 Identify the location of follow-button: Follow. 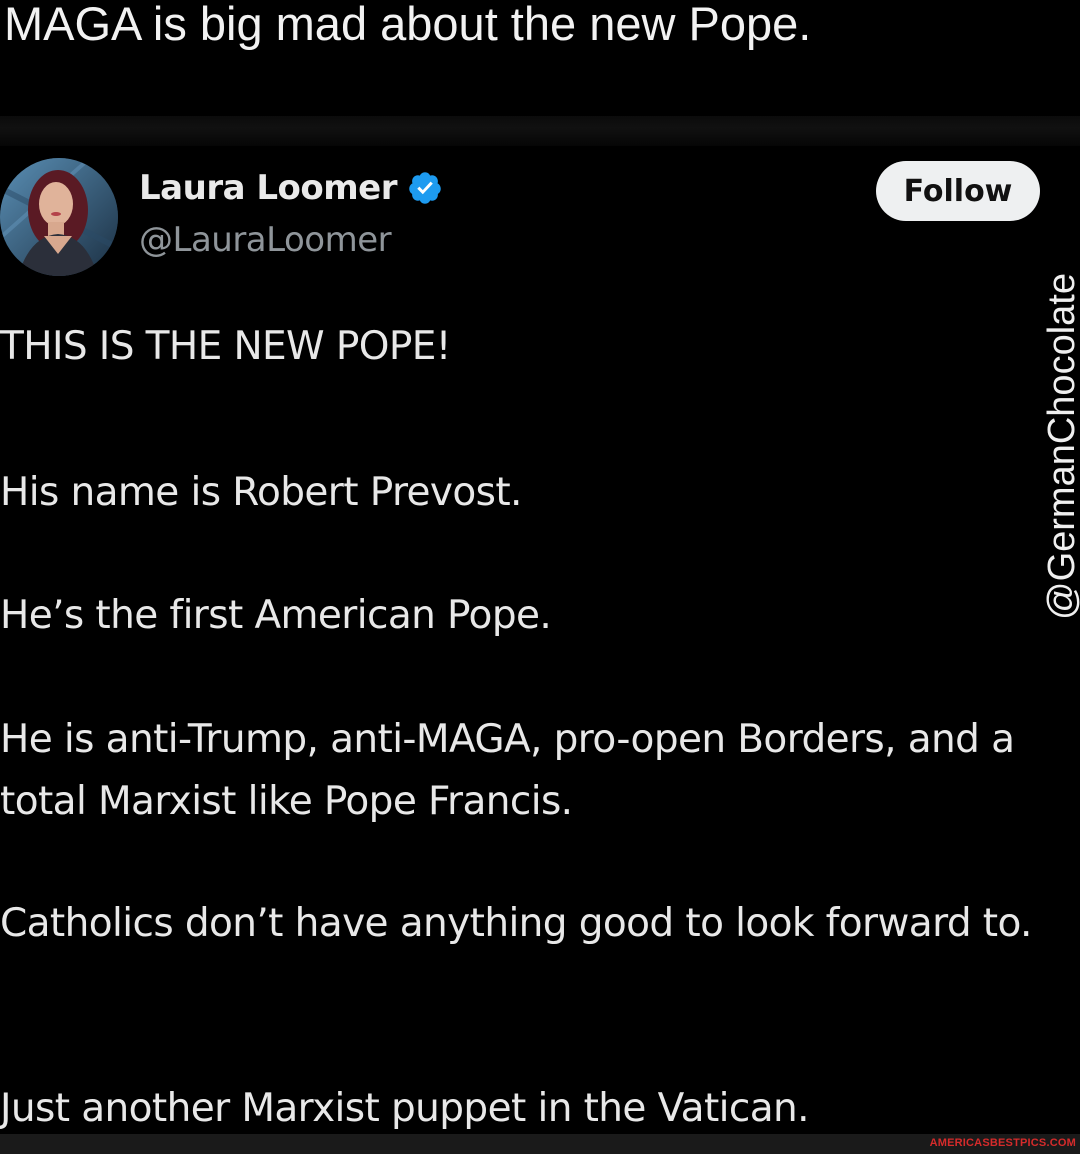
(958, 191).